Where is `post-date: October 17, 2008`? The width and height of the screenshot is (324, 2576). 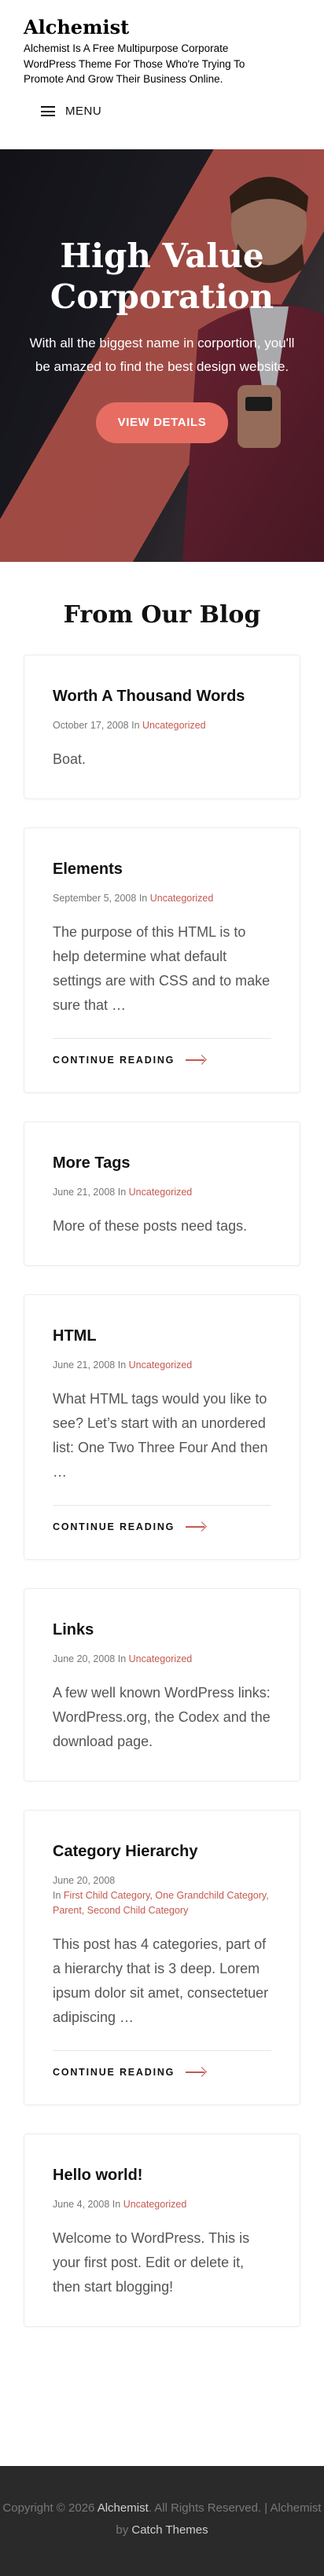
post-date: October 17, 2008 is located at coordinates (91, 725).